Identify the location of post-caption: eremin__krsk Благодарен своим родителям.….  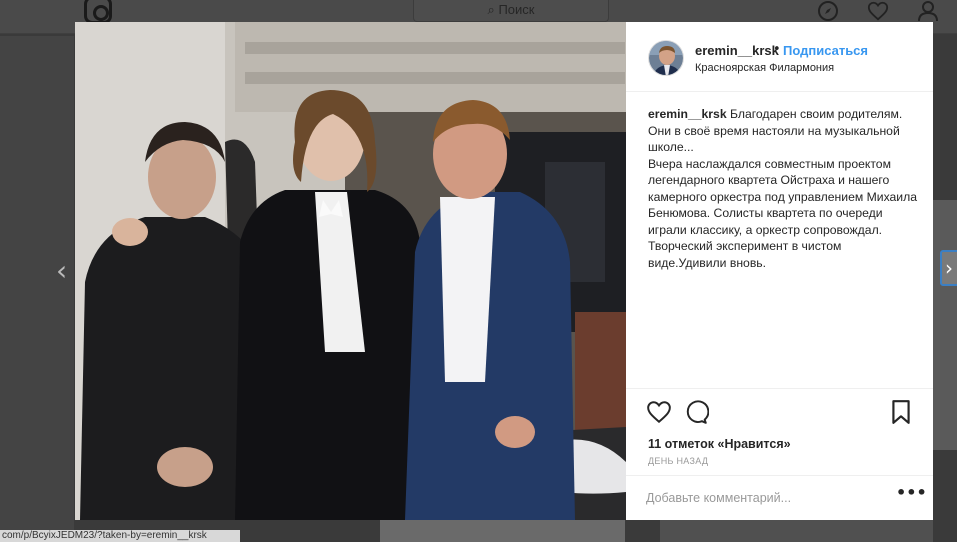
(783, 188).